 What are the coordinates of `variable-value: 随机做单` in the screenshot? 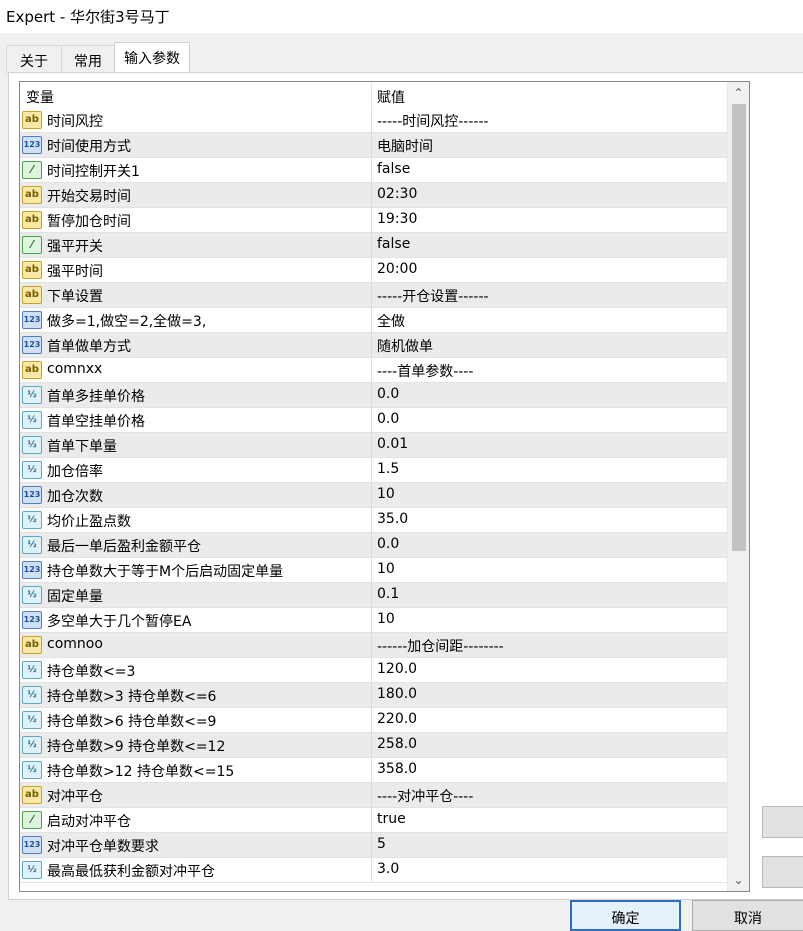 It's located at (405, 346).